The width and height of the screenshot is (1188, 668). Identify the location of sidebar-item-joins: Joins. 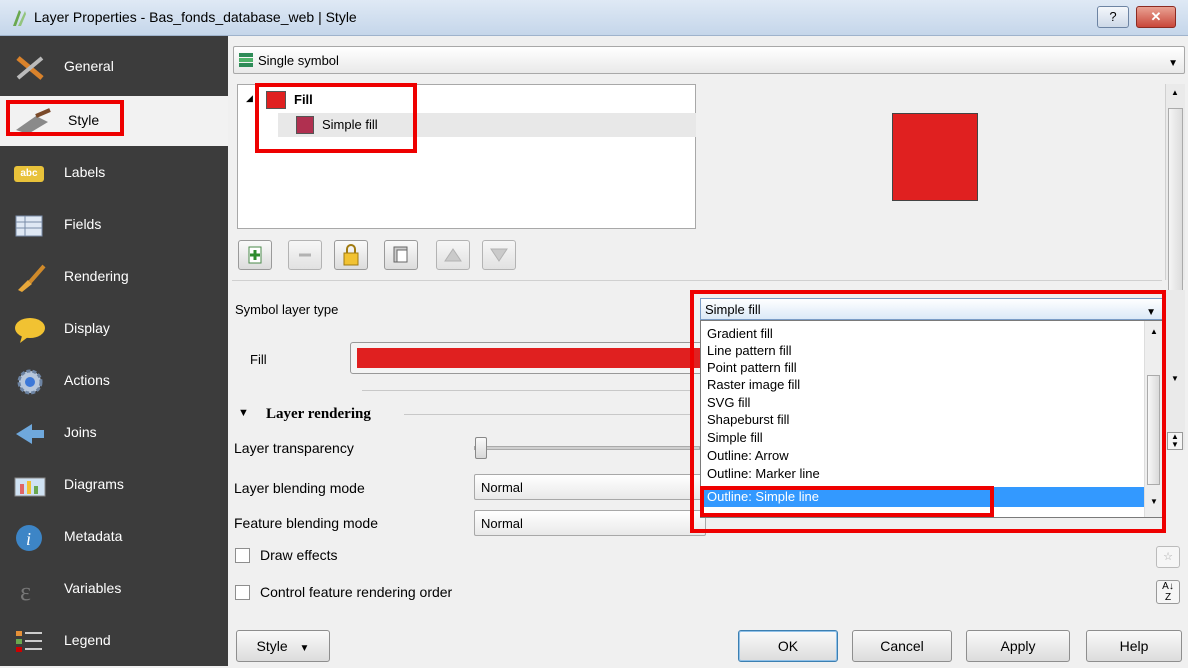
(114, 434).